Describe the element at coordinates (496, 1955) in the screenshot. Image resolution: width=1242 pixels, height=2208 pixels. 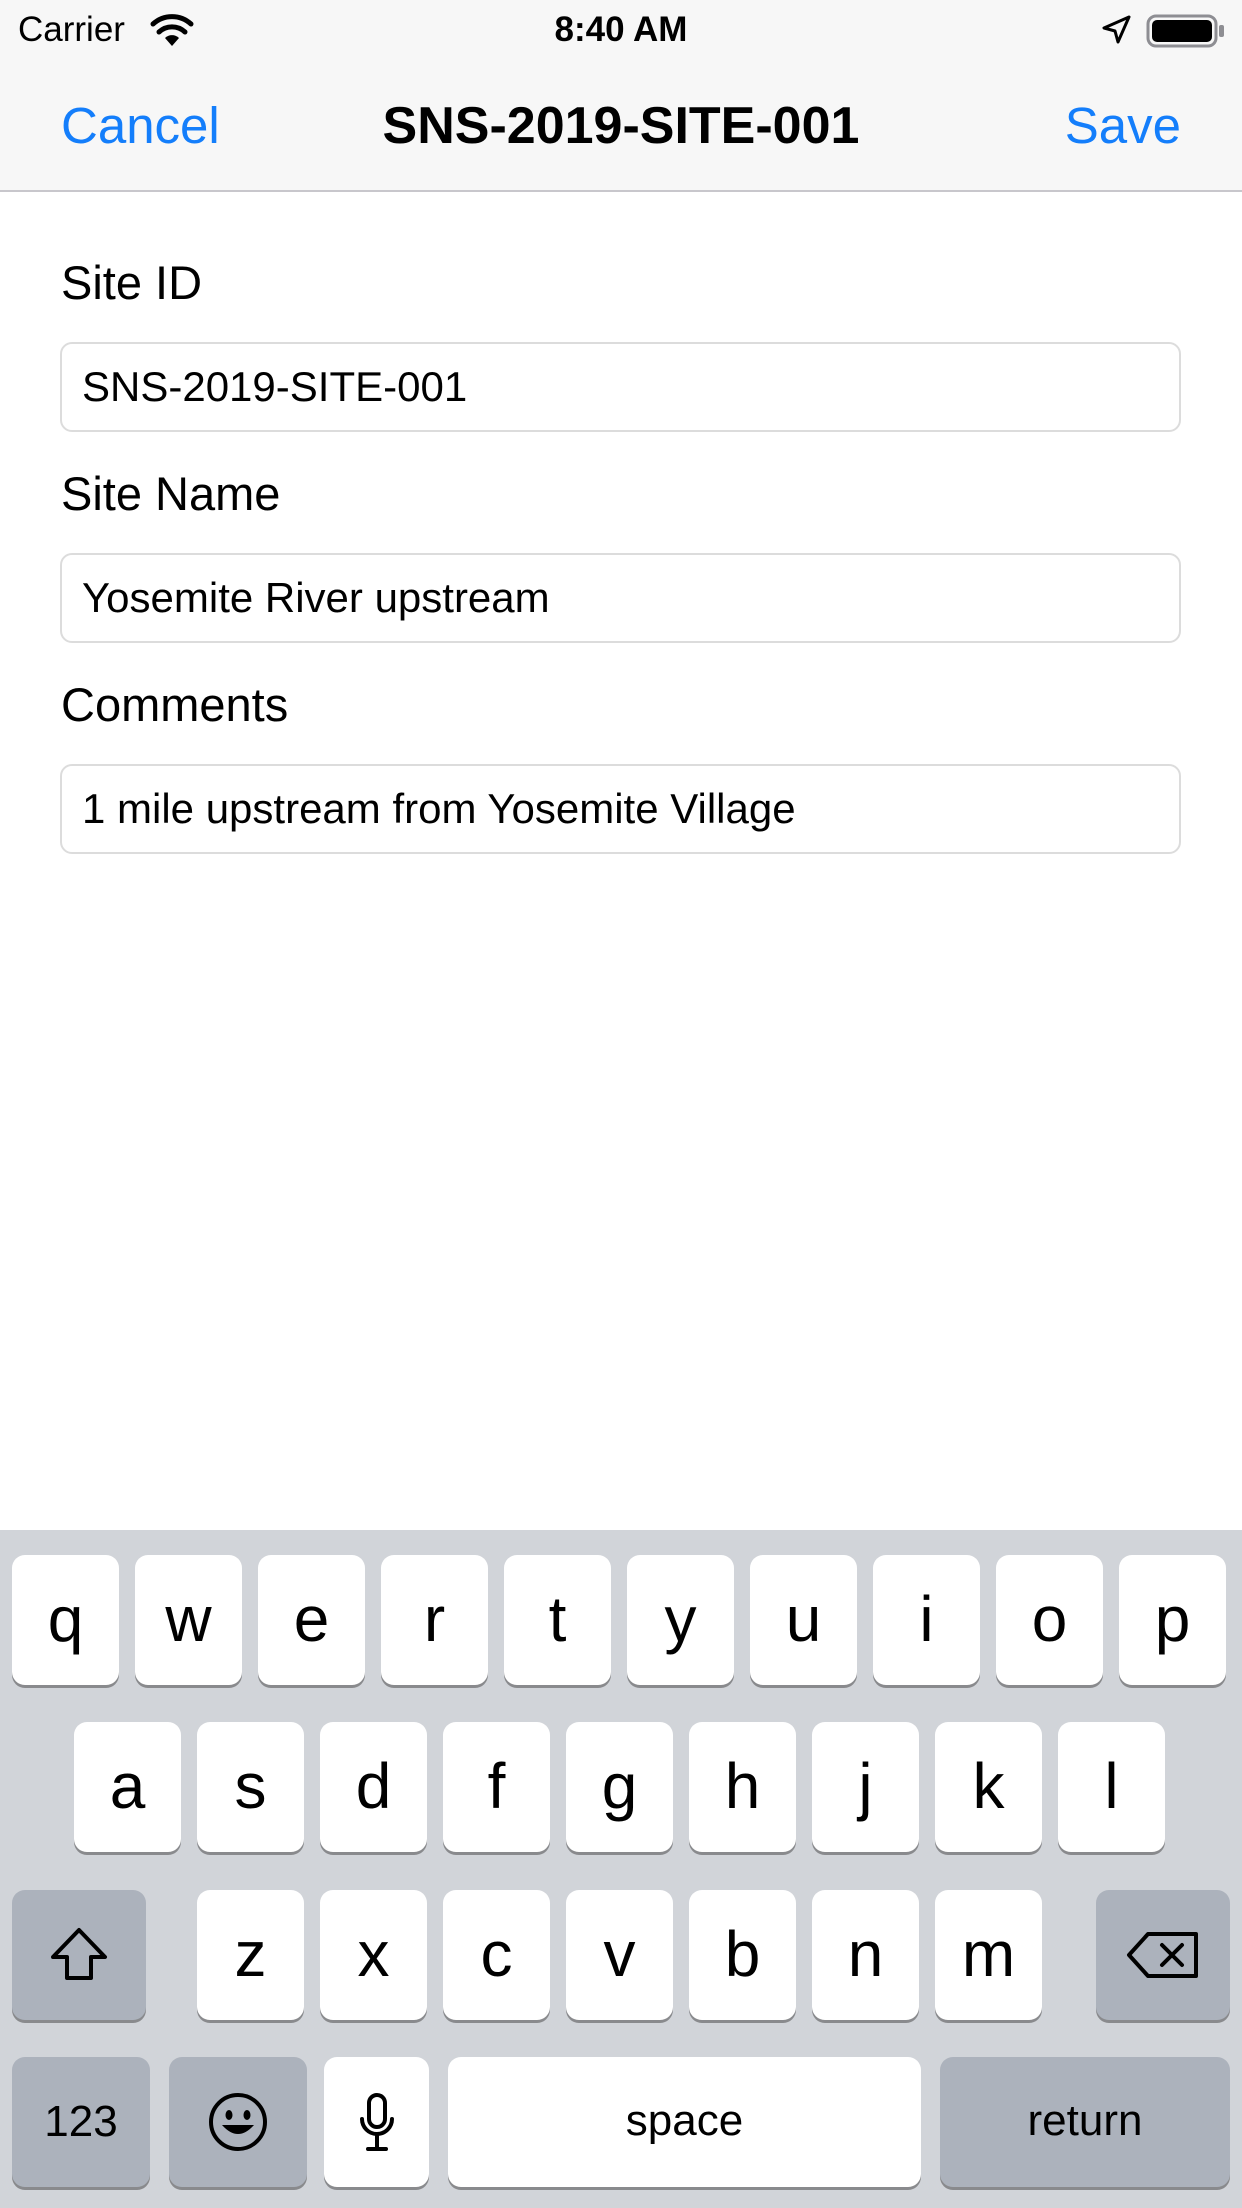
I see `key-c: c` at that location.